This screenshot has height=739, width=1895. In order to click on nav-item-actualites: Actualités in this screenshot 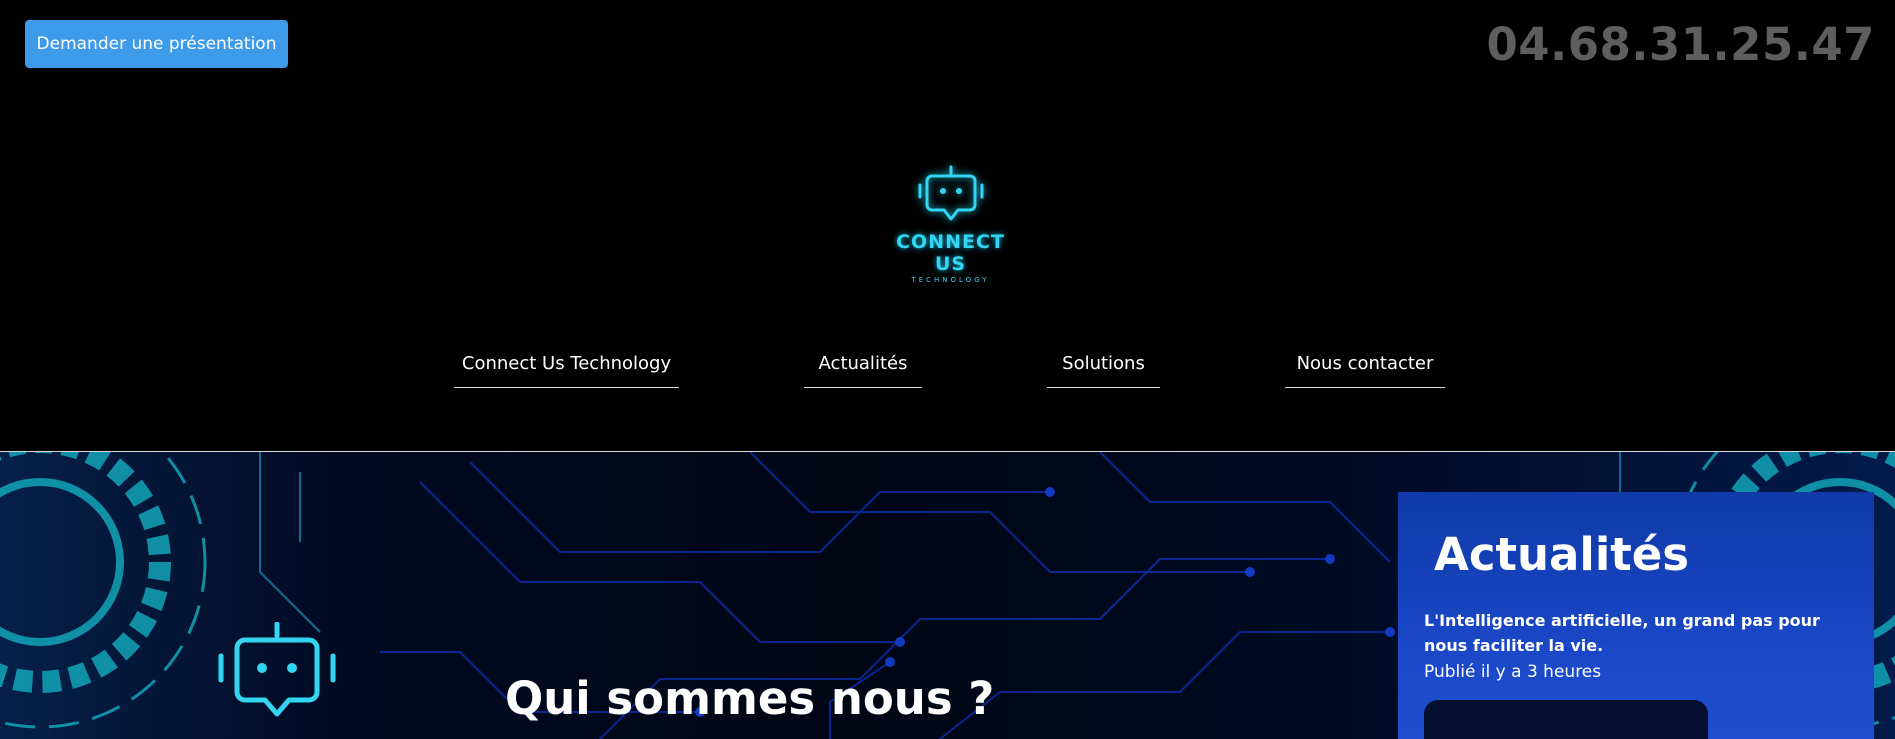, I will do `click(863, 364)`.